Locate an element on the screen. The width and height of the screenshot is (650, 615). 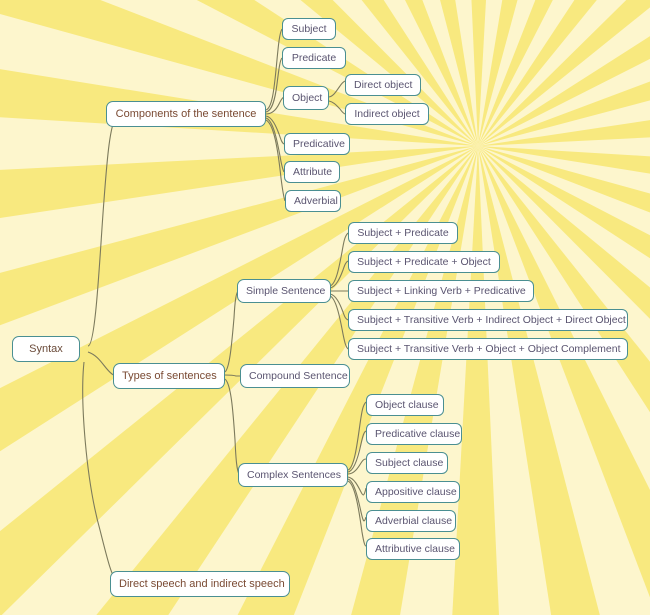
node-adverbial-clause: Adverbial clause is located at coordinates (411, 521).